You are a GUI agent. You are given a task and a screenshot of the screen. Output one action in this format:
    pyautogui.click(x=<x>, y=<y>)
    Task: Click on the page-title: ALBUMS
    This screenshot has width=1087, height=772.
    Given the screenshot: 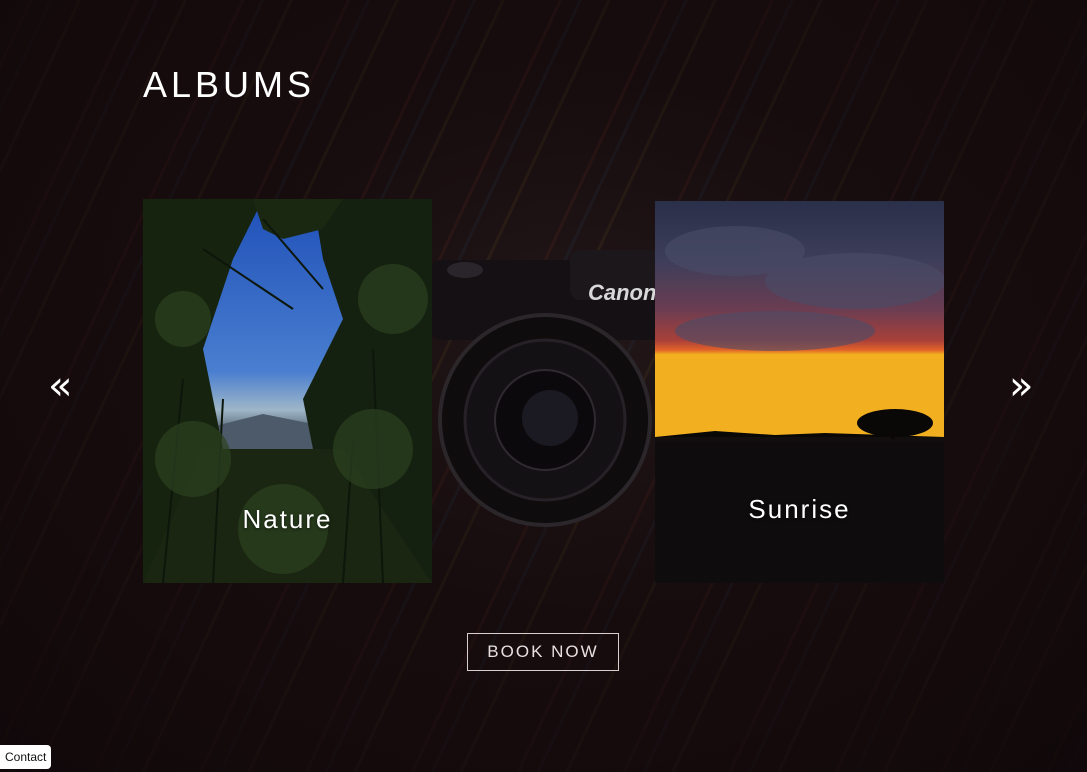 What is the action you would take?
    pyautogui.click(x=229, y=84)
    